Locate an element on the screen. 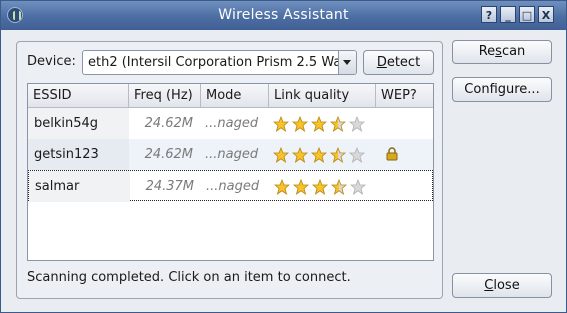 The image size is (567, 313). lock-icon is located at coordinates (392, 154).